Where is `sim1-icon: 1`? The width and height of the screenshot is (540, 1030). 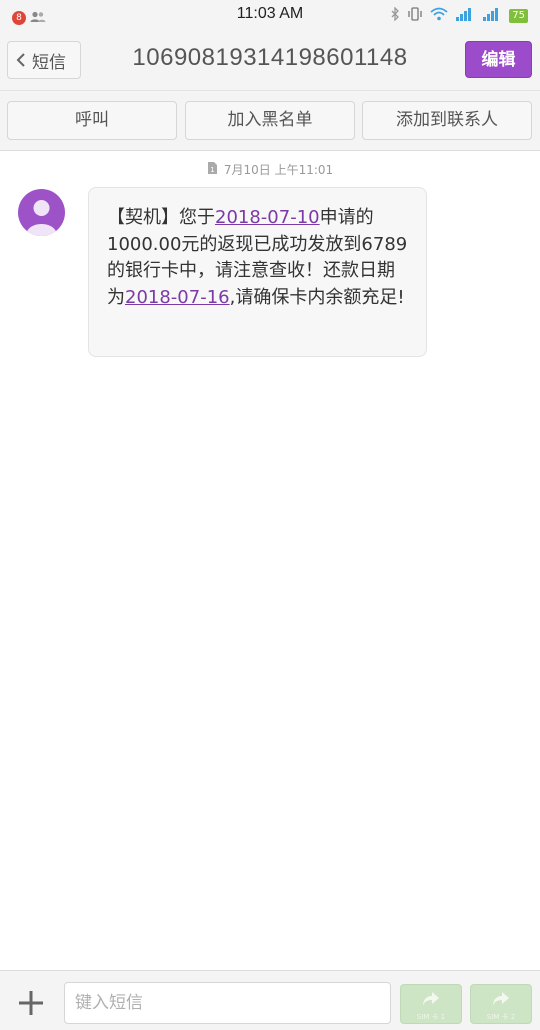
sim1-icon: 1 is located at coordinates (212, 169).